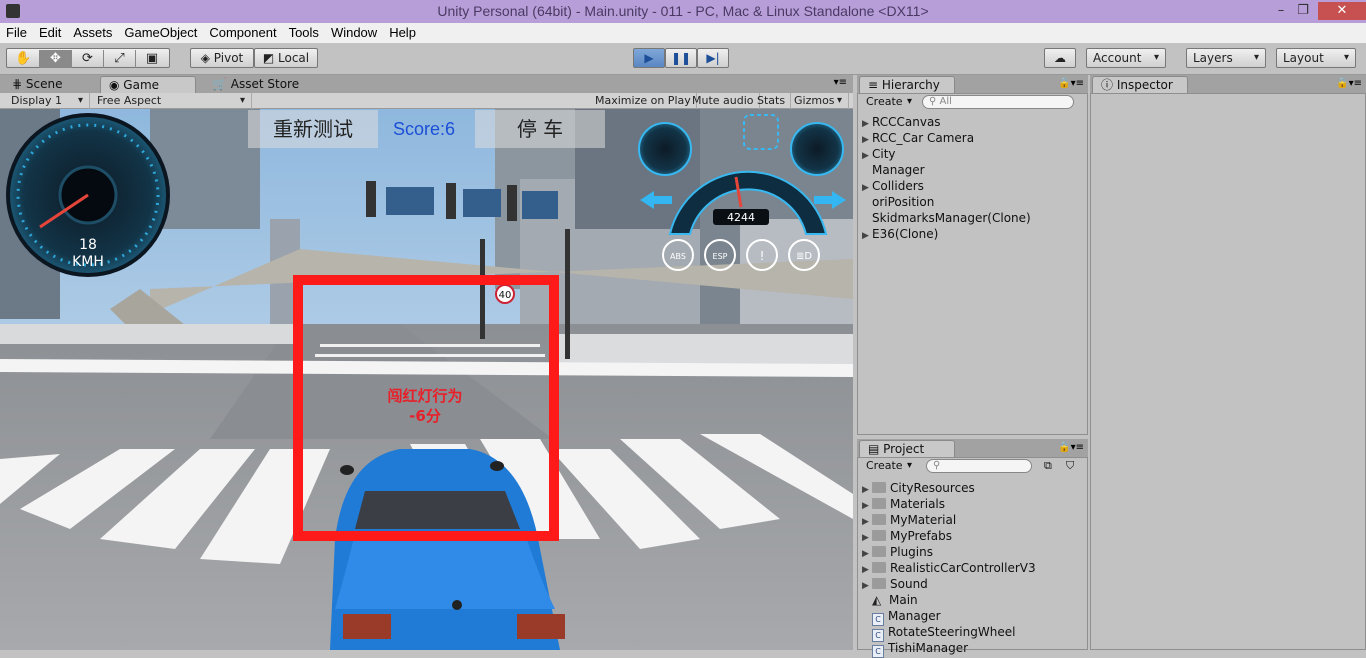 The width and height of the screenshot is (1366, 658). I want to click on layers-dropdown: Layers, so click(1226, 58).